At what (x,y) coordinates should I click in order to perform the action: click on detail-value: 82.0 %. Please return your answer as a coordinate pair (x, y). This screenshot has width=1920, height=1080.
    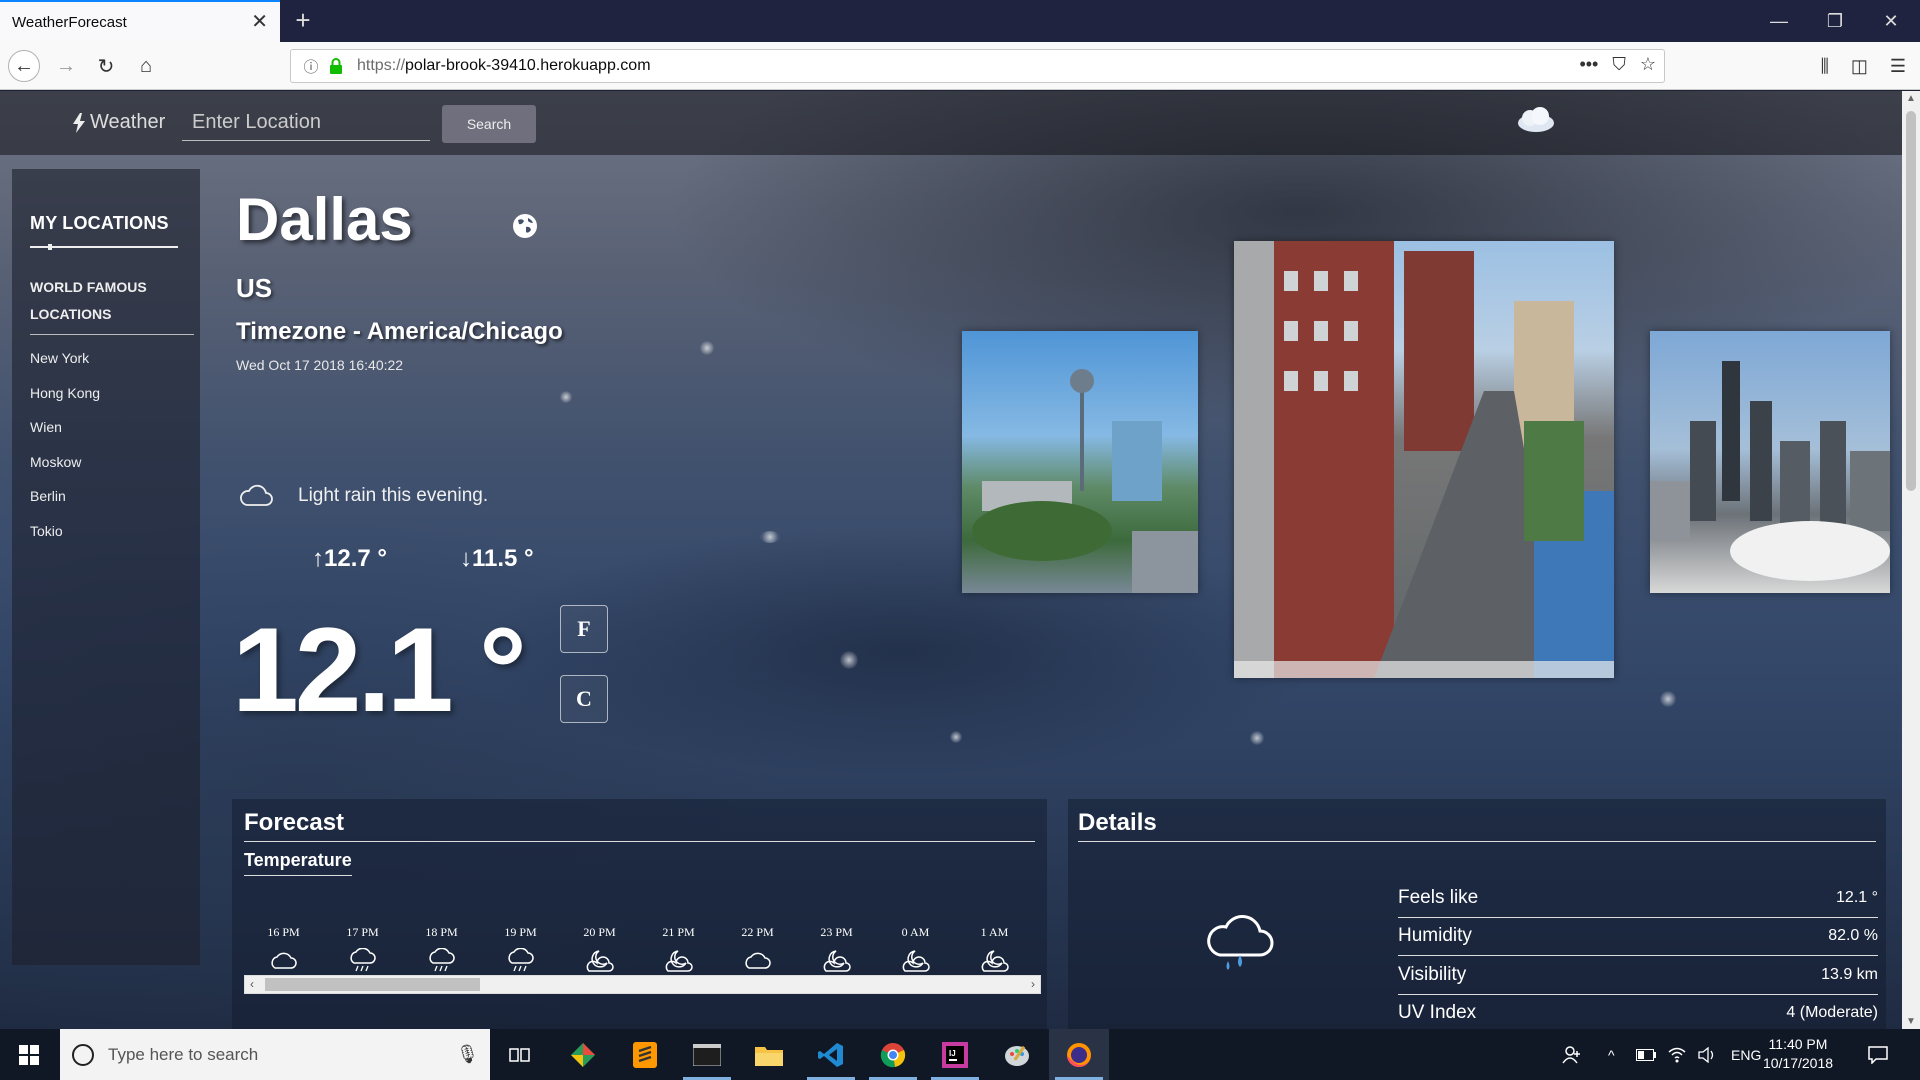
    Looking at the image, I should click on (1853, 936).